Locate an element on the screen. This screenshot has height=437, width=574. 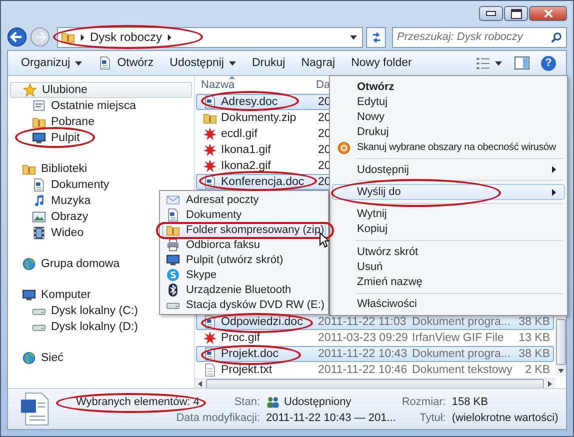
file-name: Projekt.txt is located at coordinates (246, 370).